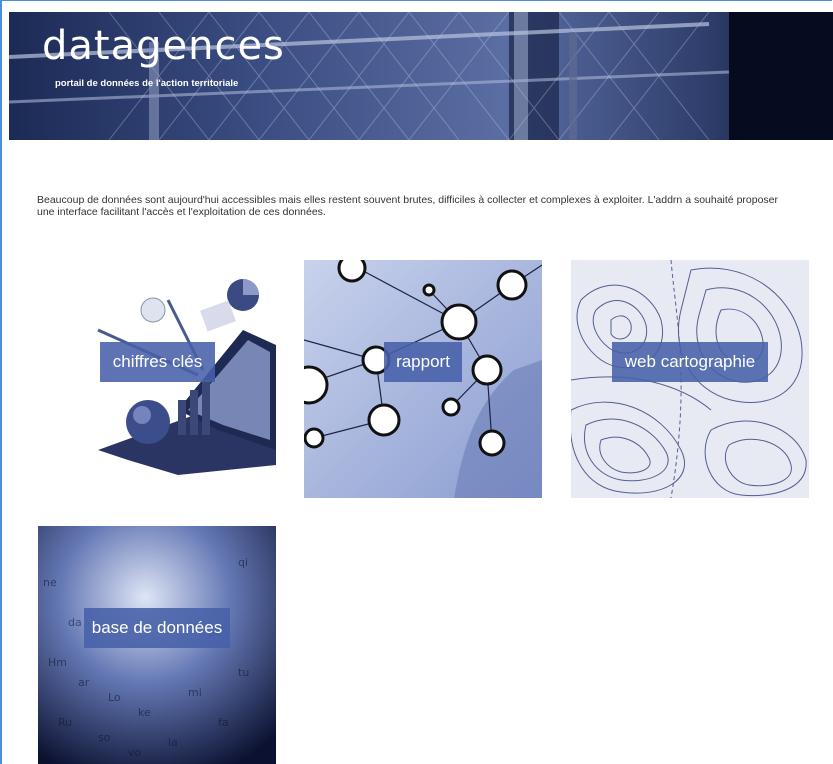 Image resolution: width=833 pixels, height=764 pixels. Describe the element at coordinates (173, 742) in the screenshot. I see `svg-text: la` at that location.